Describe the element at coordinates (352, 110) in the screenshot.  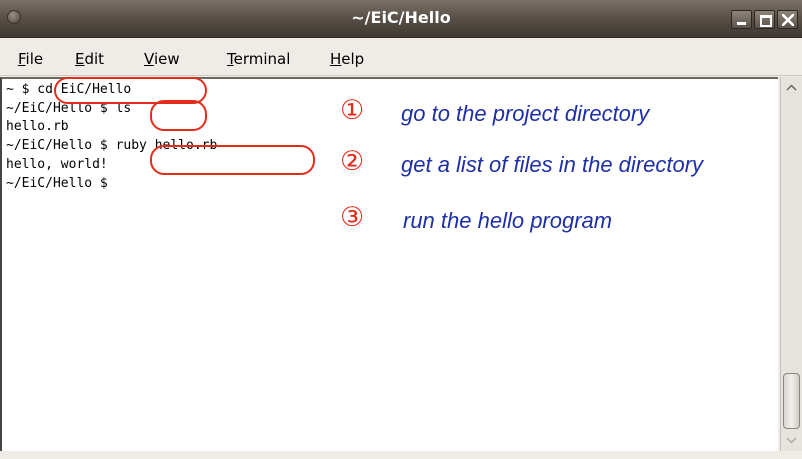
I see `annotation-number-1: ①` at that location.